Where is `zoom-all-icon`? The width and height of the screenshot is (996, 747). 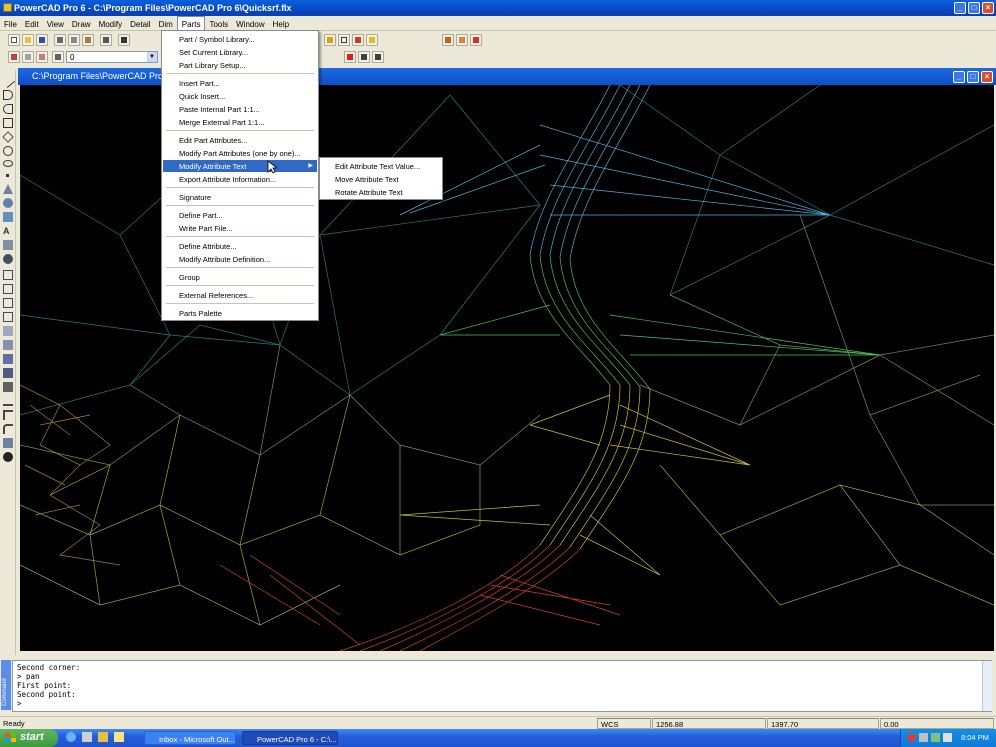
zoom-all-icon is located at coordinates (358, 40).